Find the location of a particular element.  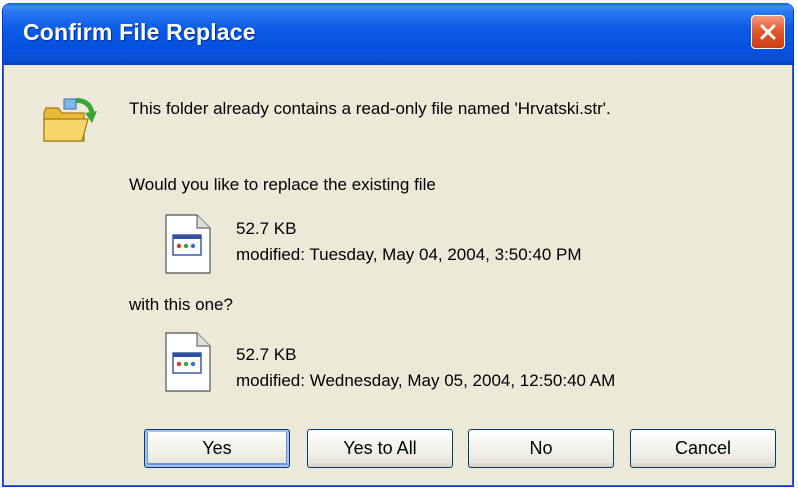

new-file-size: 52.7 KB is located at coordinates (266, 354).